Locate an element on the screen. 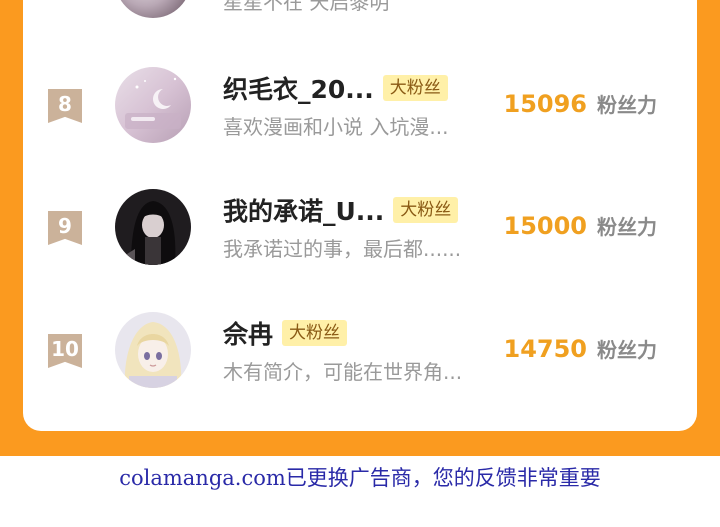 This screenshot has height=527, width=720. fan-score: 15096 粉丝力 is located at coordinates (581, 103).